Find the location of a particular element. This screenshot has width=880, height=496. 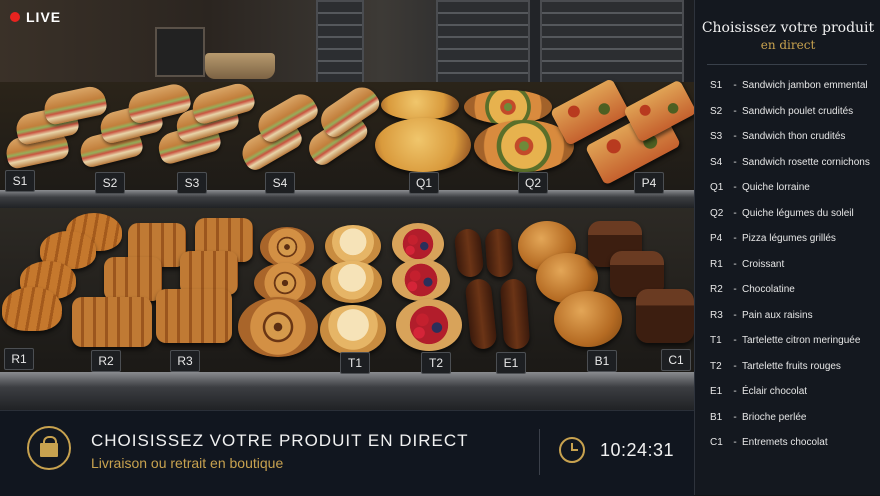

product-code: Q1 is located at coordinates (717, 188).